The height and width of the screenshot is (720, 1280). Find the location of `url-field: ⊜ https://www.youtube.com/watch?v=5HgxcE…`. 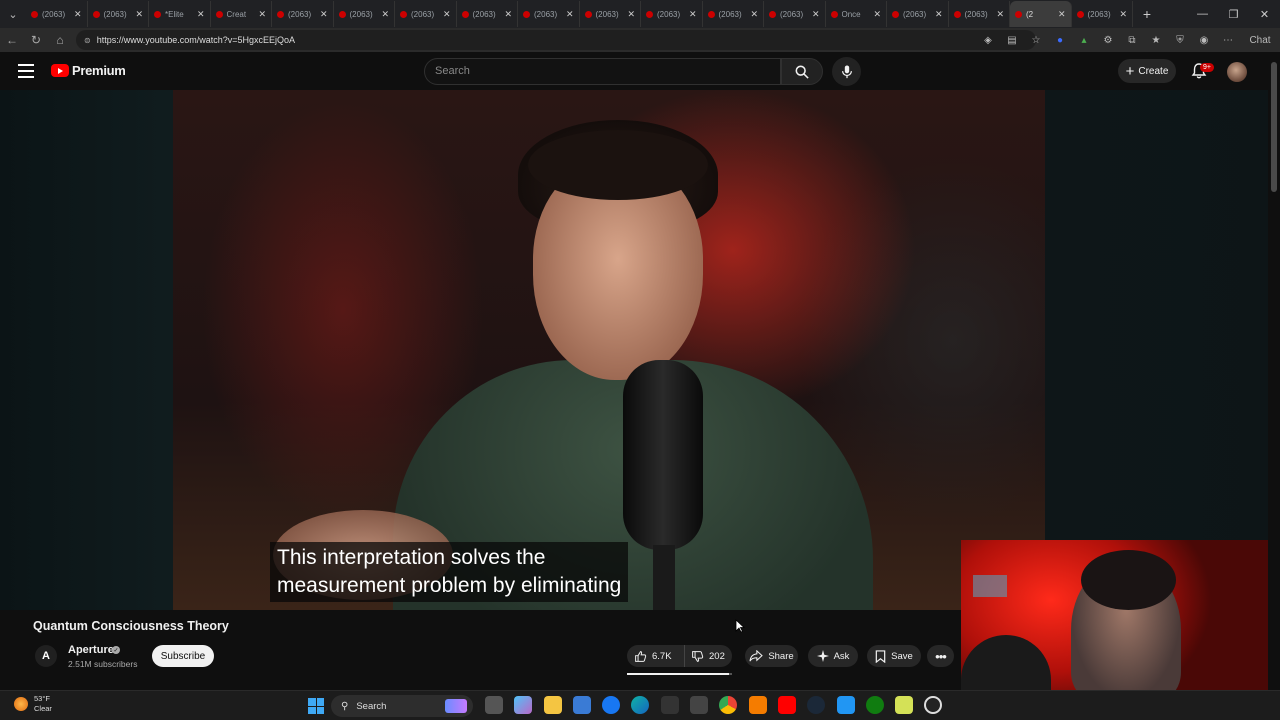

url-field: ⊜ https://www.youtube.com/watch?v=5HgxcE… is located at coordinates (556, 40).